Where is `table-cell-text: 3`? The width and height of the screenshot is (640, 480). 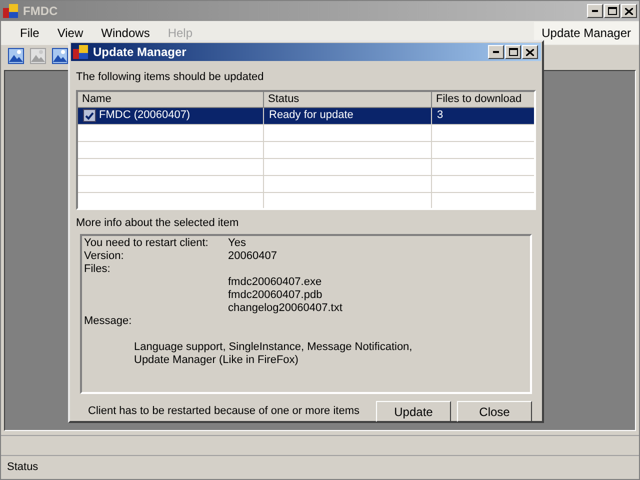 table-cell-text: 3 is located at coordinates (440, 116).